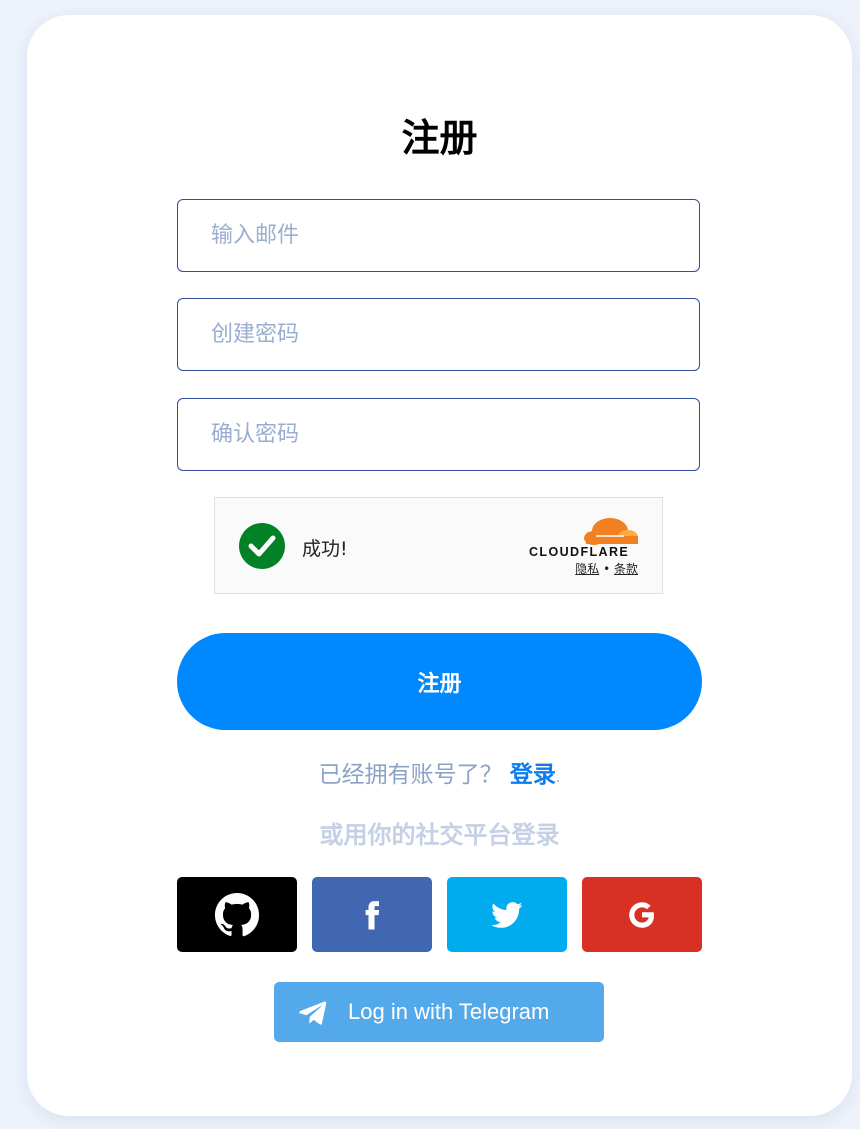  I want to click on login-prompt: 已经拥有账号了？ 登录., so click(439, 772).